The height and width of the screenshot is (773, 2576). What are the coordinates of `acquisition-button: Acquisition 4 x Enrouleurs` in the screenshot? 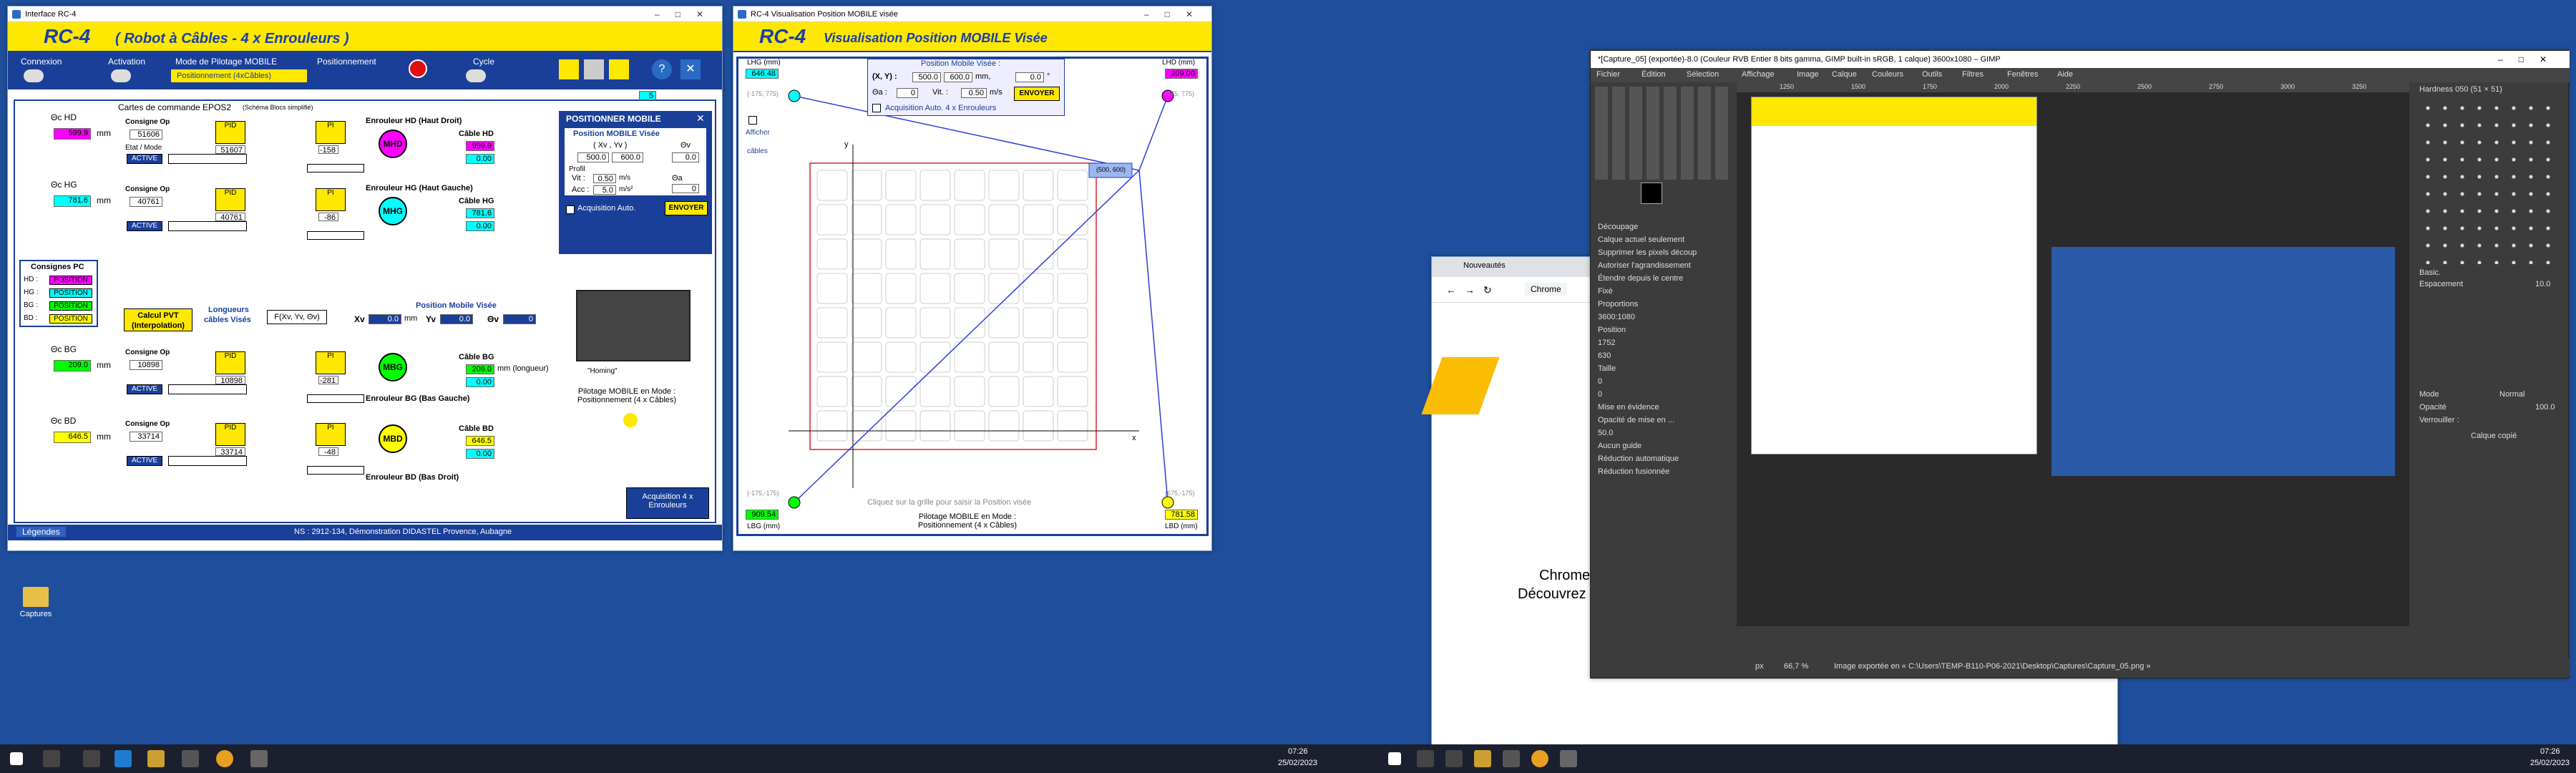 It's located at (667, 503).